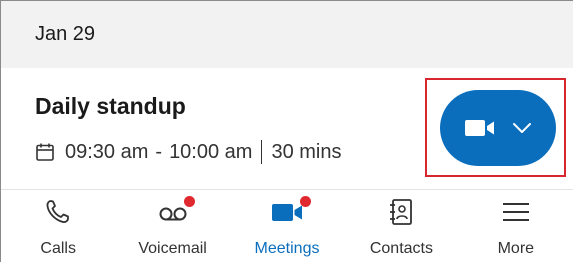 Image resolution: width=573 pixels, height=262 pixels. Describe the element at coordinates (65, 34) in the screenshot. I see `date-label: Jan 29` at that location.